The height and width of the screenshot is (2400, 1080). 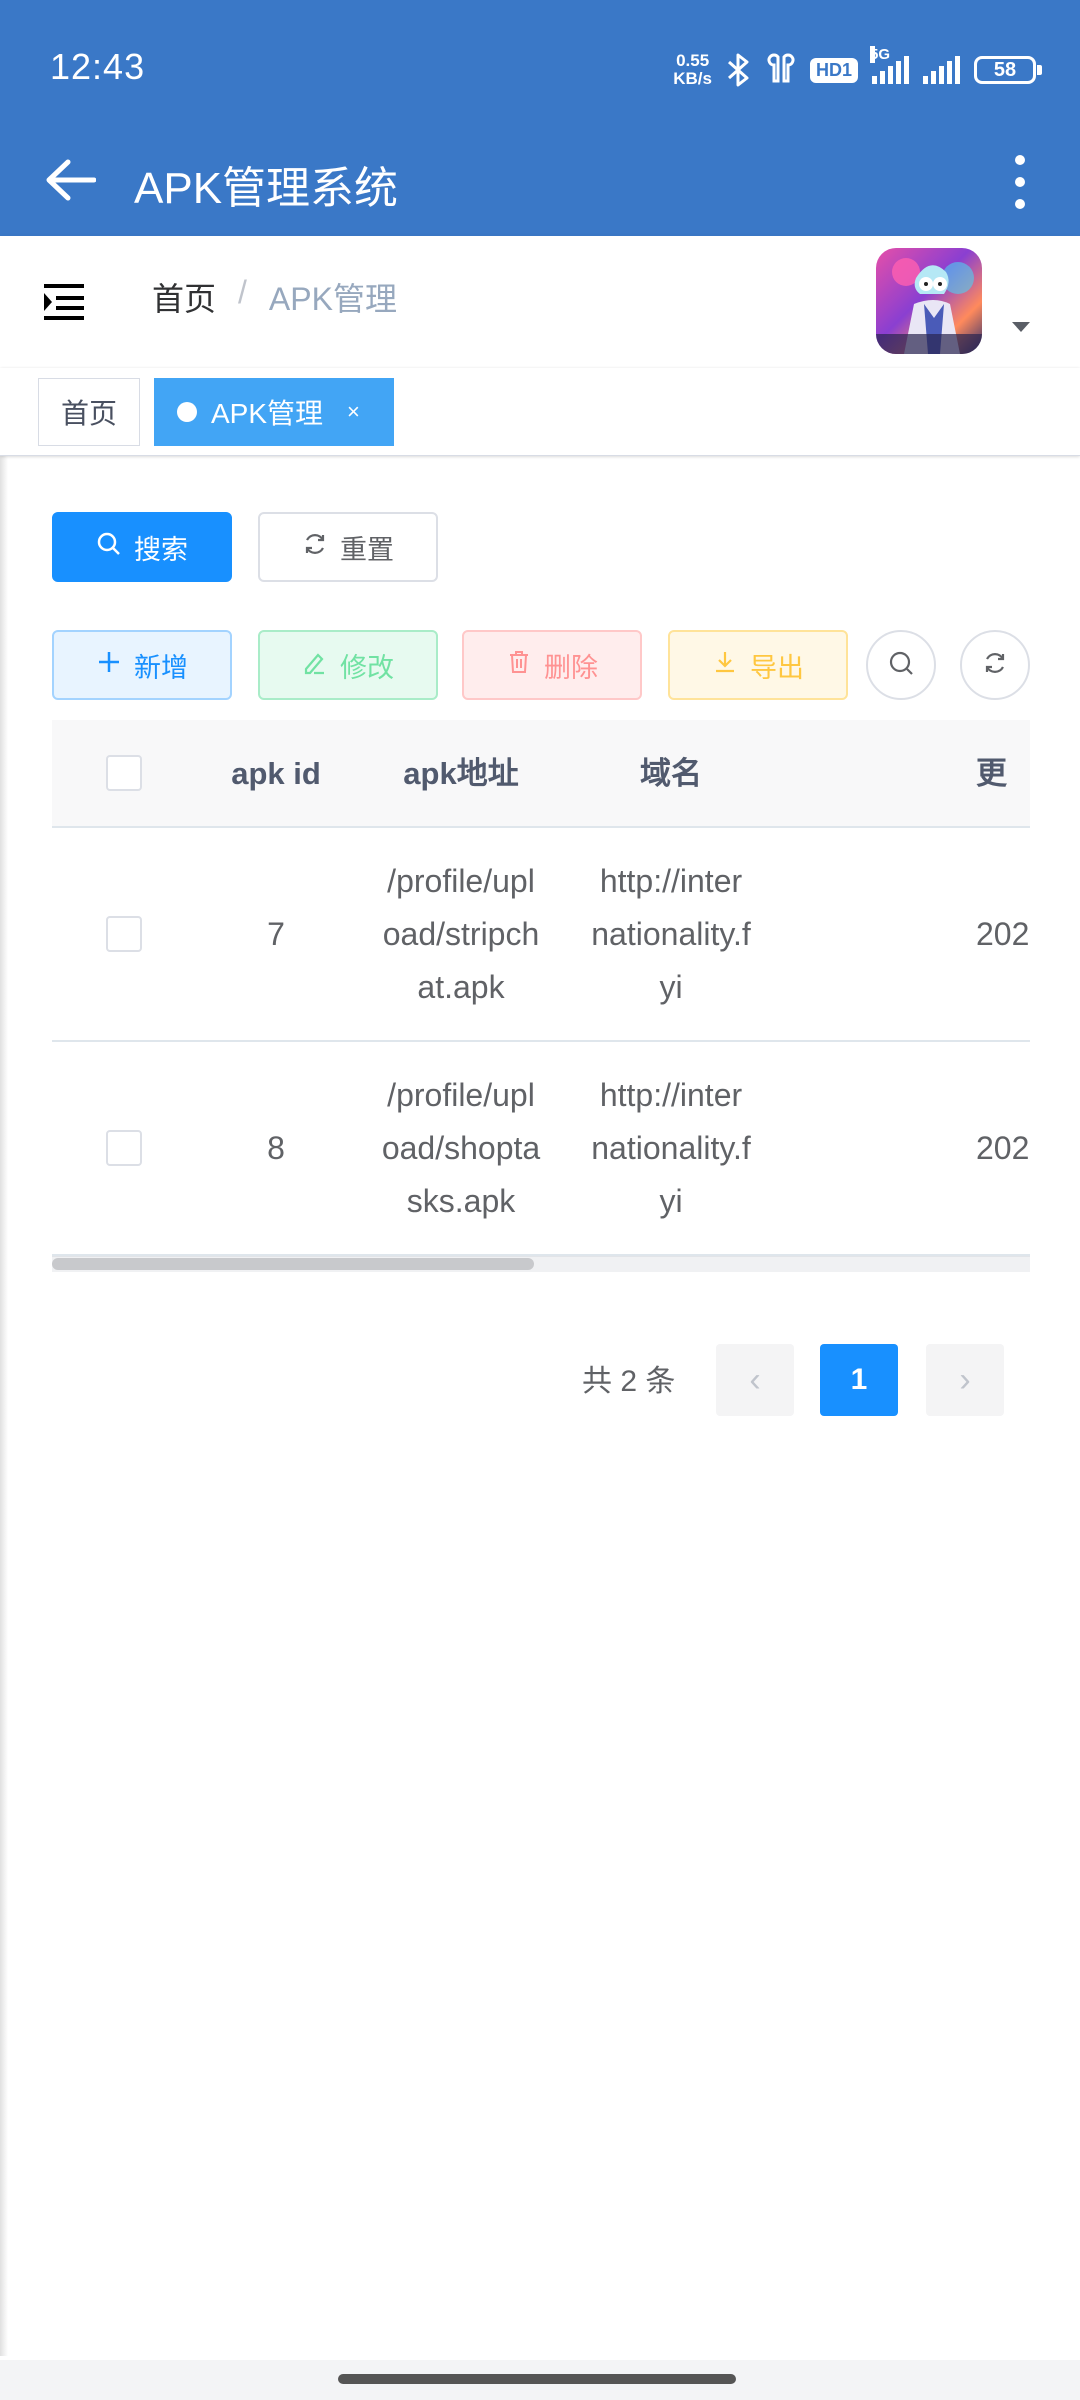 I want to click on page-edge-shadow, so click(x=4, y=1406).